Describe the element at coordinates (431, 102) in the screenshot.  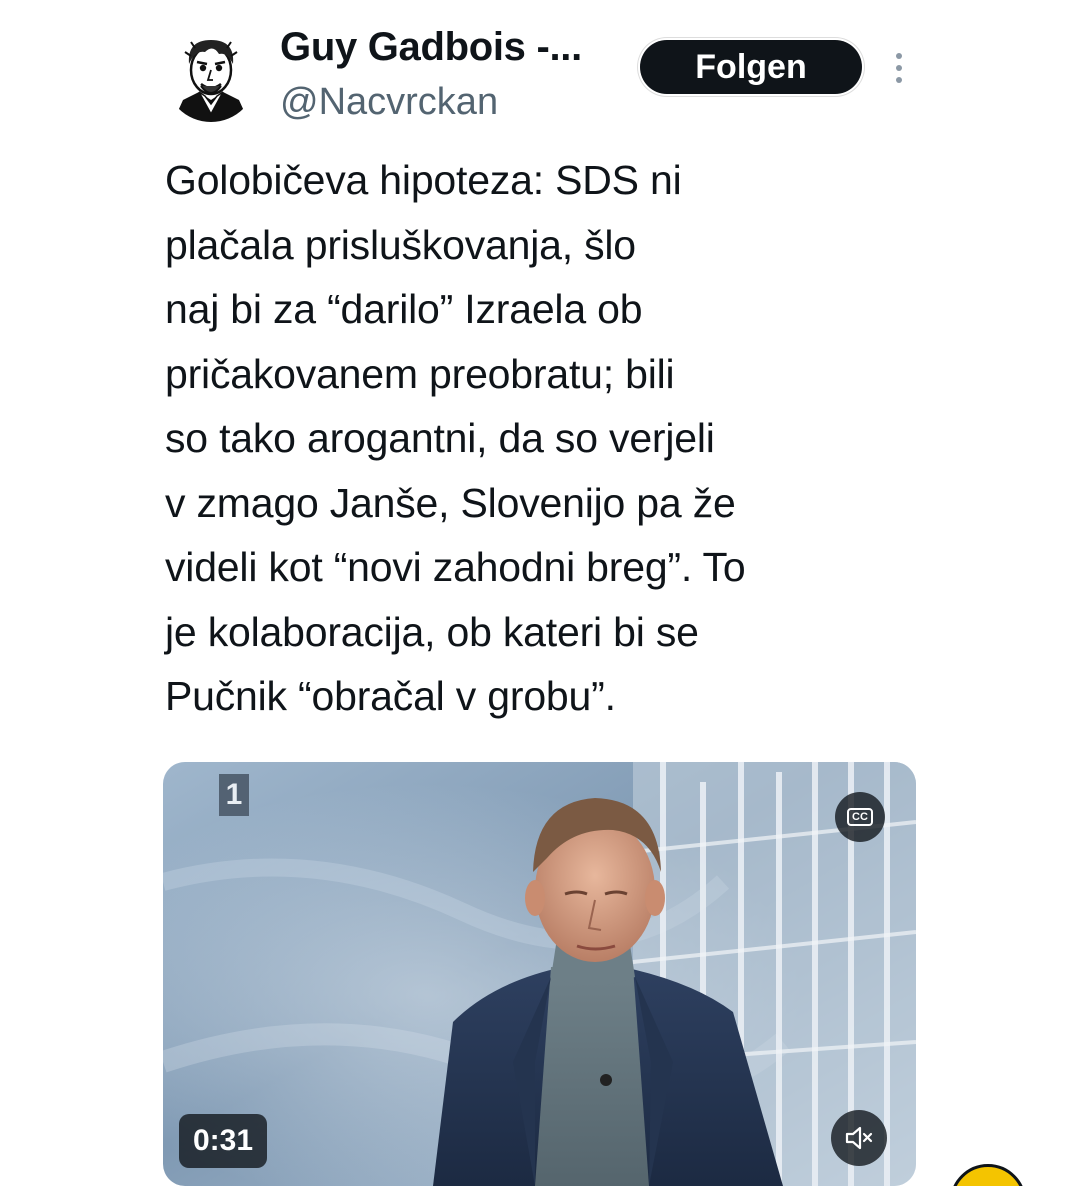
I see `author-handle: @Nacvrckan` at that location.